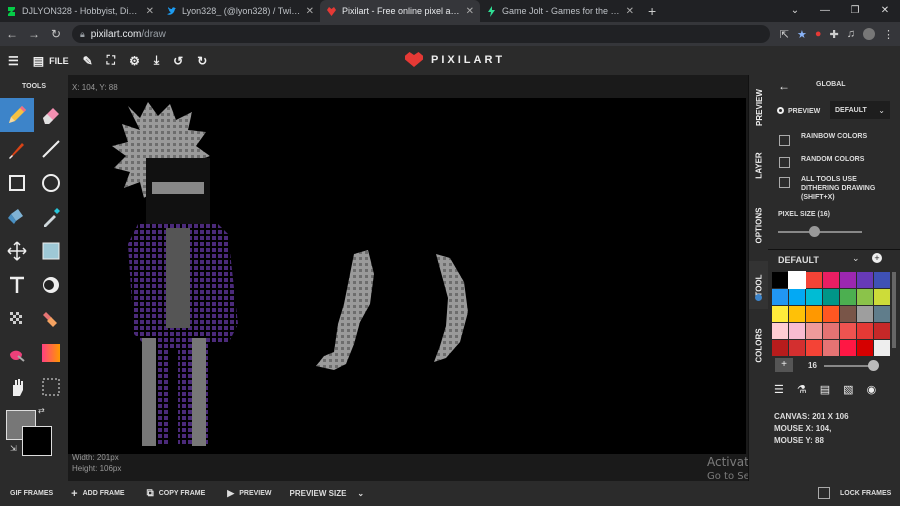 This screenshot has height=506, width=900. I want to click on tab-search-icon: ⌄, so click(795, 11).